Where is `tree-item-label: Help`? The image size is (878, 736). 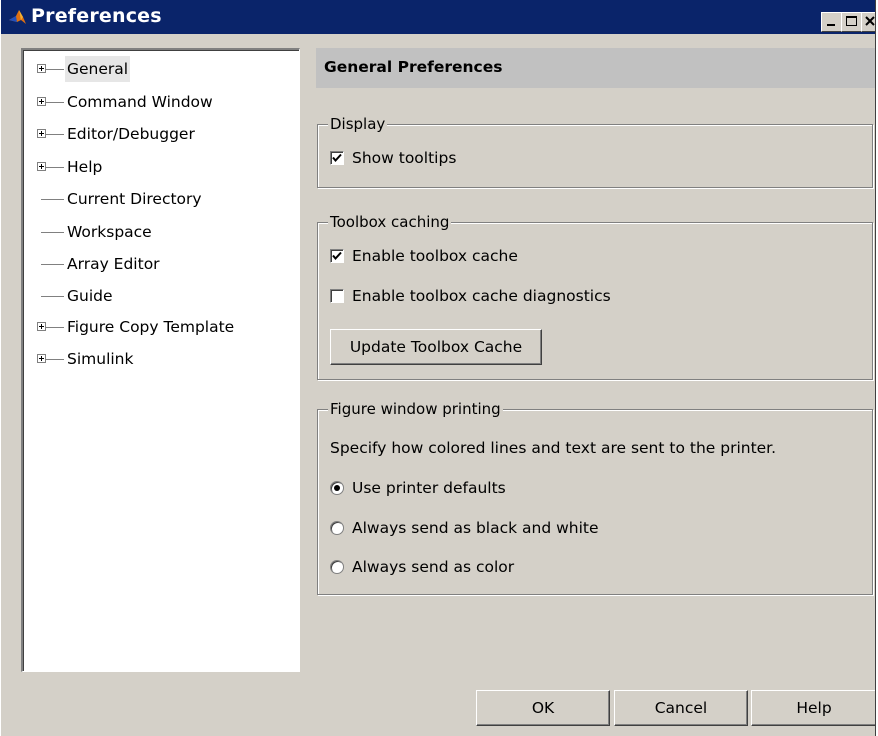
tree-item-label: Help is located at coordinates (85, 167).